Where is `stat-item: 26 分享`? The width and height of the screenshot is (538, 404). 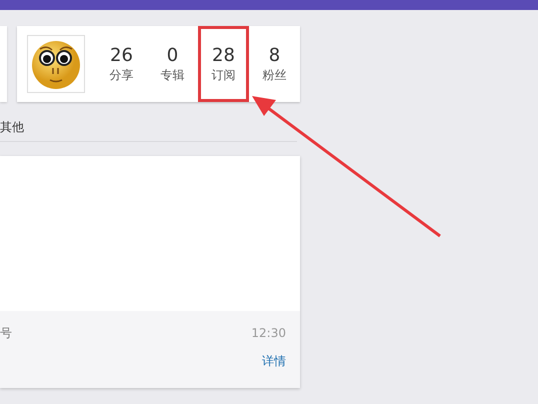
stat-item: 26 分享 is located at coordinates (121, 64).